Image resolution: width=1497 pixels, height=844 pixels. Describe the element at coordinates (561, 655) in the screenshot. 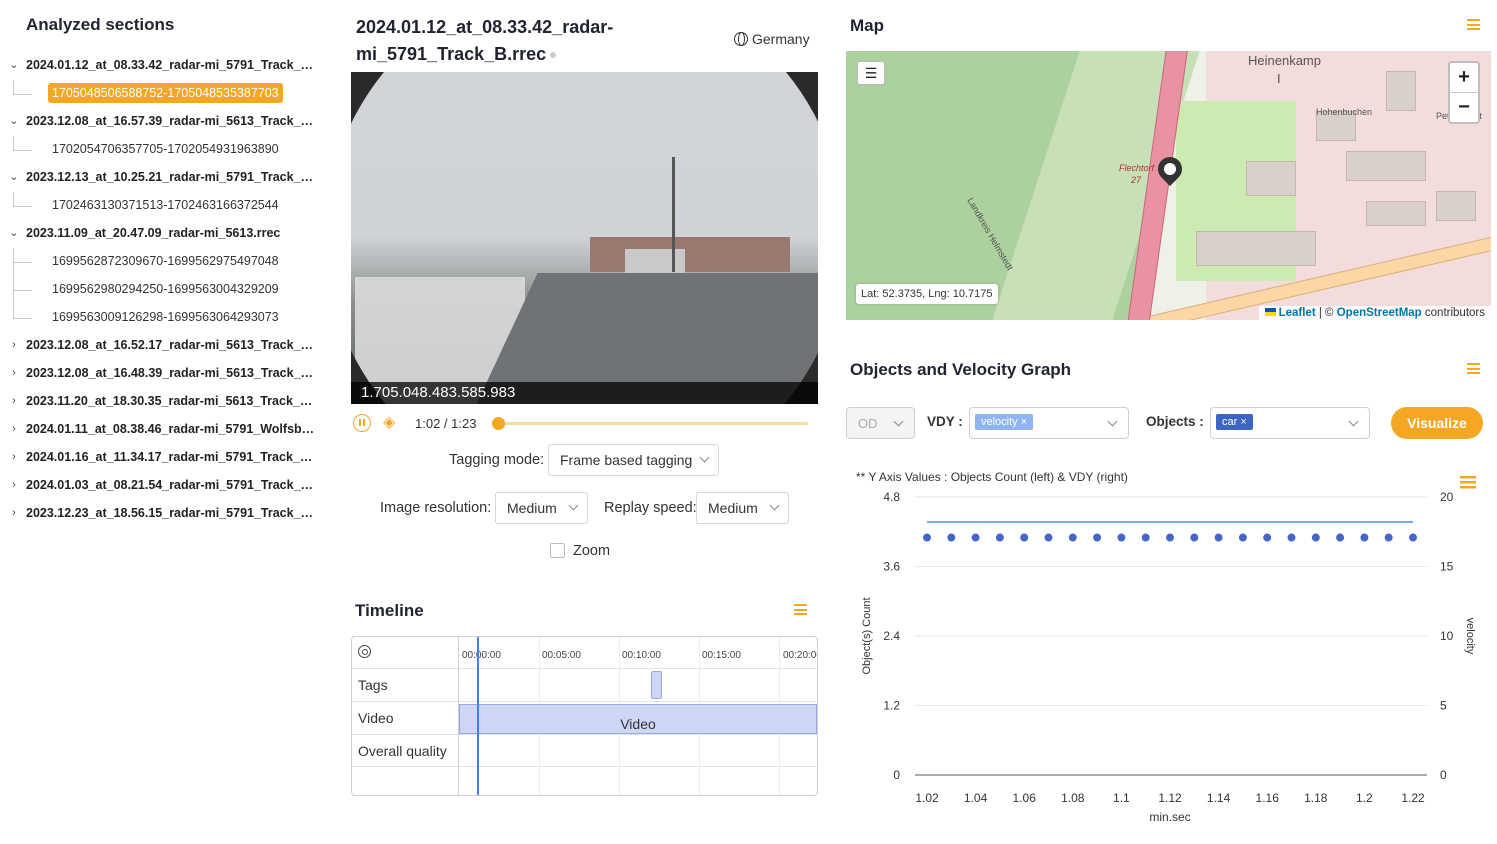

I see `timeline-tick-label: 00:05:00` at that location.